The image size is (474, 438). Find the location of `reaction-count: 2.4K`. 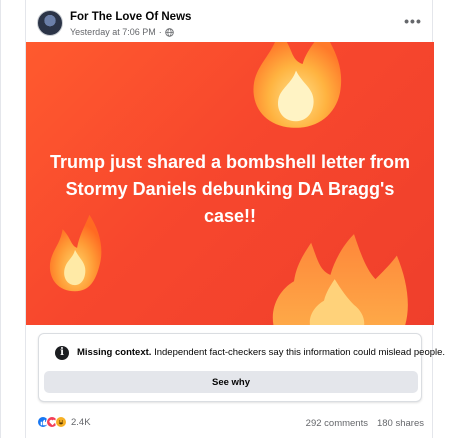

reaction-count: 2.4K is located at coordinates (81, 422).